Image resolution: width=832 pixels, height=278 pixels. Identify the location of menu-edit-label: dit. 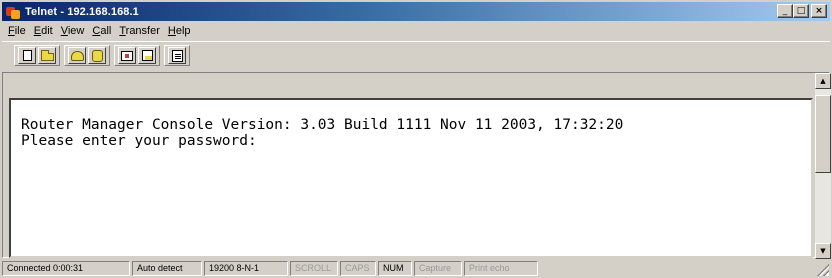
(47, 31).